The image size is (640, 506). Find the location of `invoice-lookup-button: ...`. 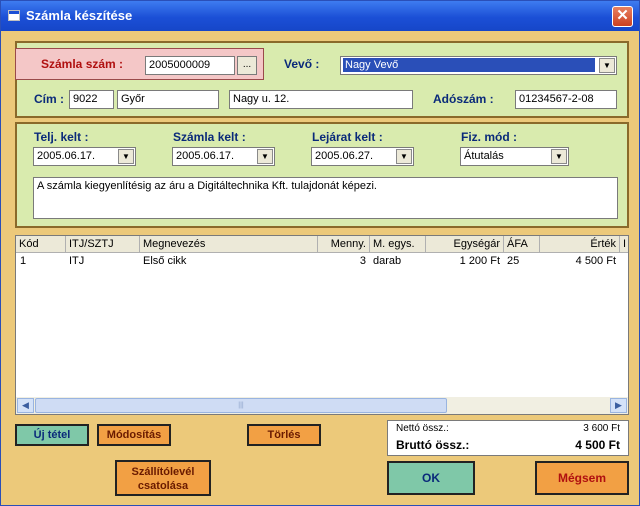

invoice-lookup-button: ... is located at coordinates (247, 65).